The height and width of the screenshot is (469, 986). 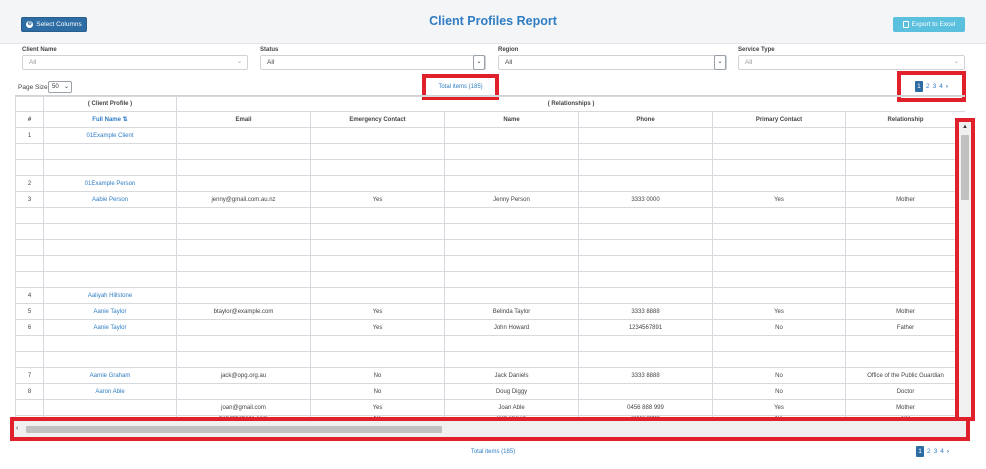 I want to click on col-header-full-name: Full Name ⇅, so click(x=110, y=119).